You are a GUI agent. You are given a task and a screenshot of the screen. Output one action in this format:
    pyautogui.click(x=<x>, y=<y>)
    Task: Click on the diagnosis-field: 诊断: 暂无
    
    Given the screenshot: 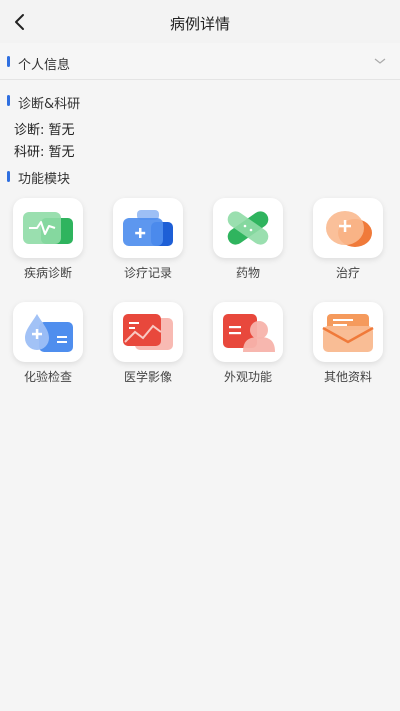 What is the action you would take?
    pyautogui.click(x=44, y=128)
    